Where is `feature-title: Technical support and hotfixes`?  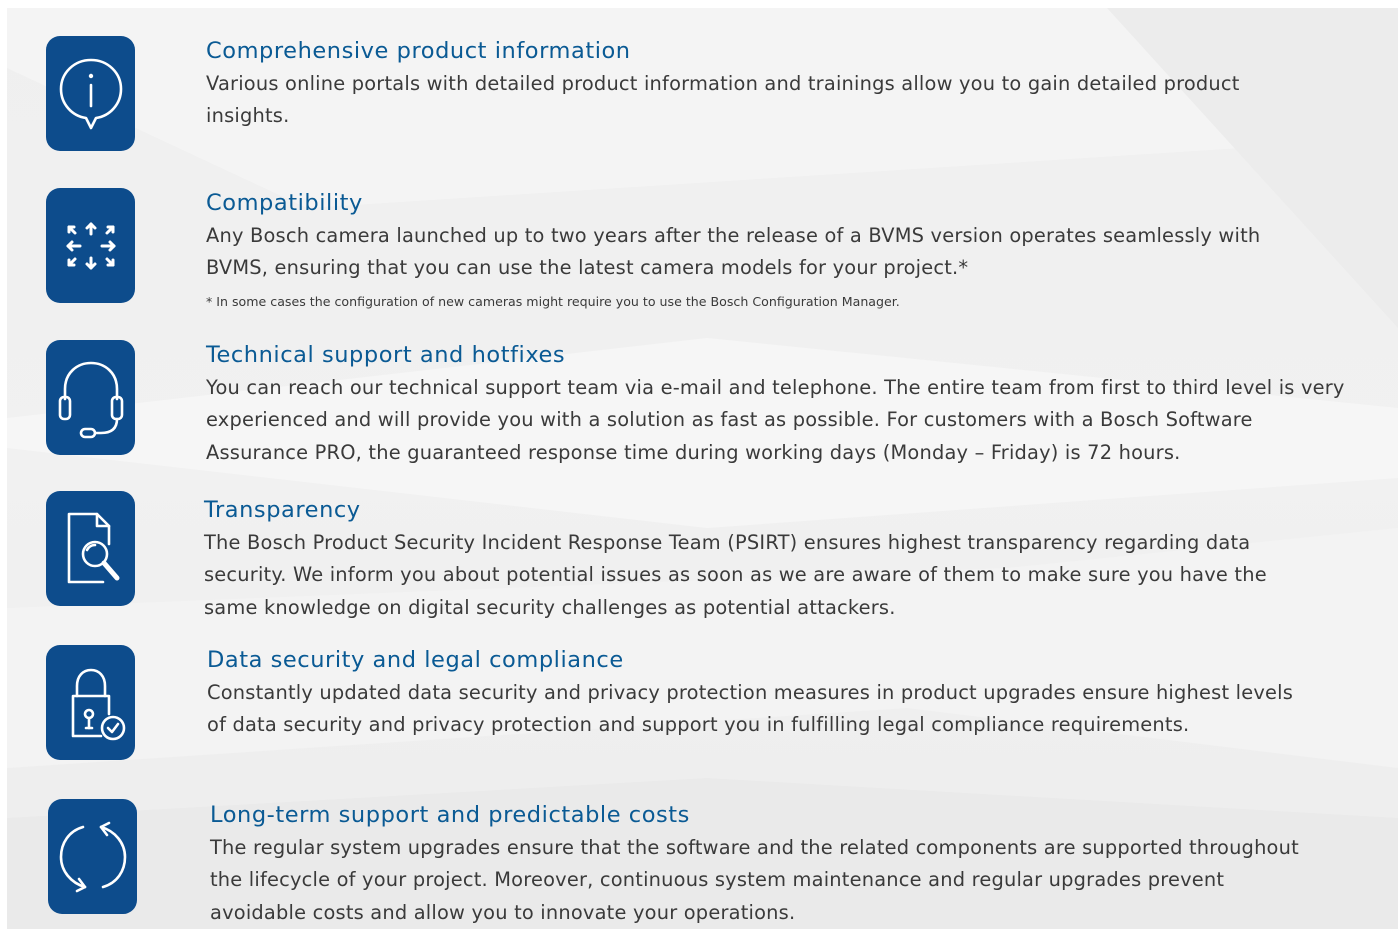 feature-title: Technical support and hotfixes is located at coordinates (386, 355).